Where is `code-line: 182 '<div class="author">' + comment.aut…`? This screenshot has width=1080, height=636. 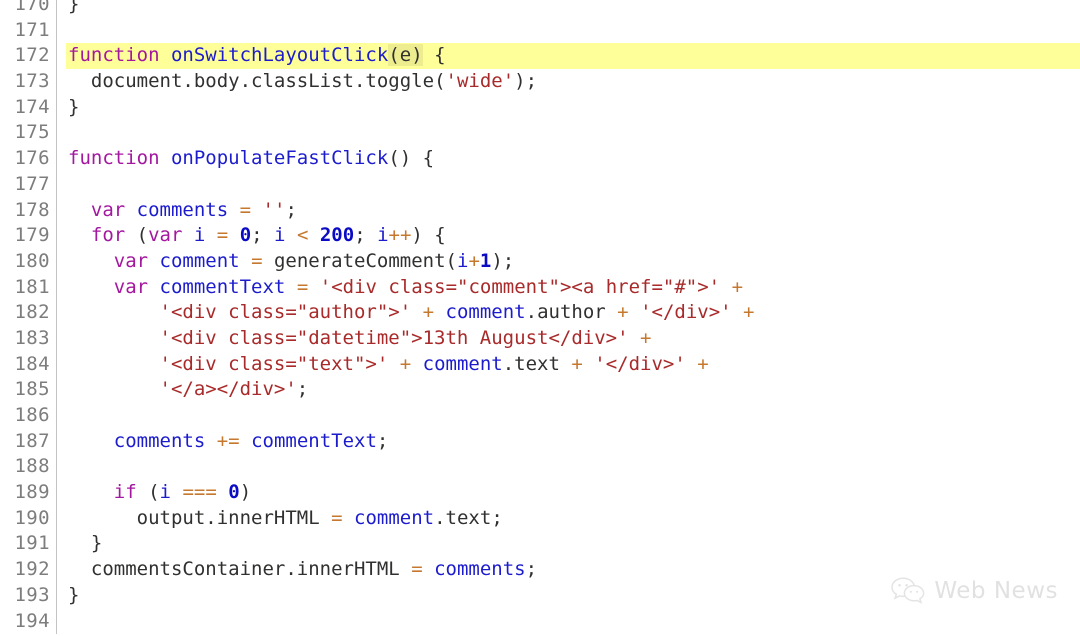
code-line: 182 '<div class="author">' + comment.aut… is located at coordinates (540, 313).